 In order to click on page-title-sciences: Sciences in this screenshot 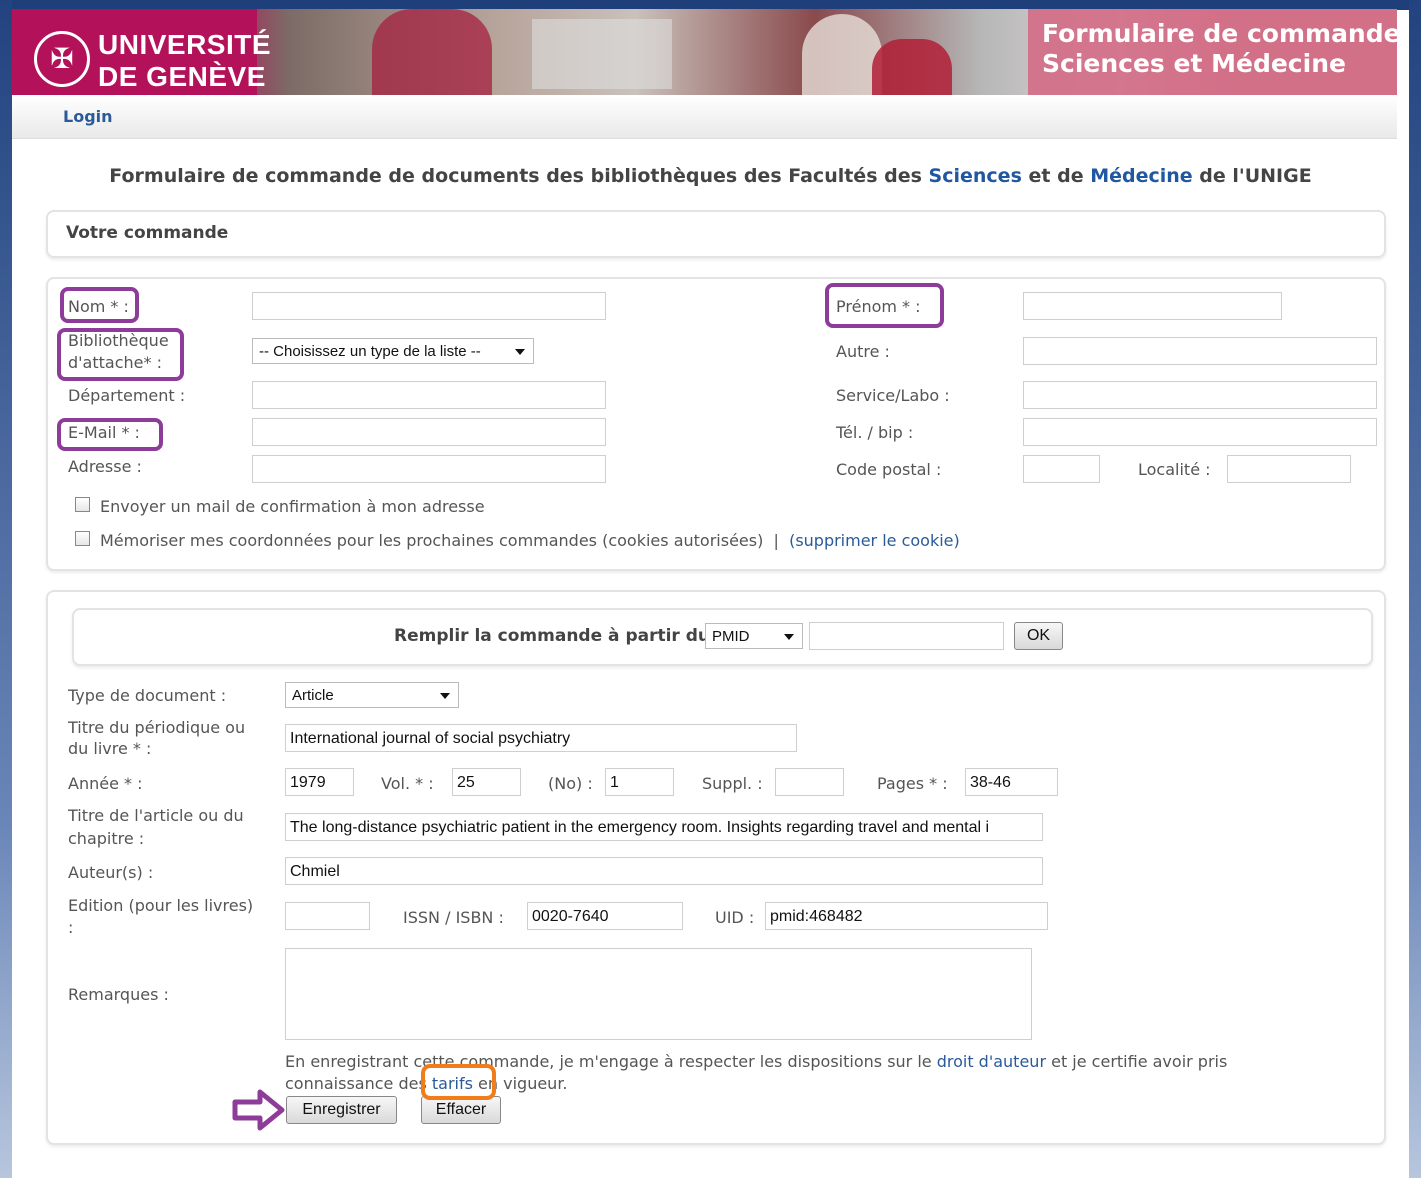, I will do `click(975, 176)`.